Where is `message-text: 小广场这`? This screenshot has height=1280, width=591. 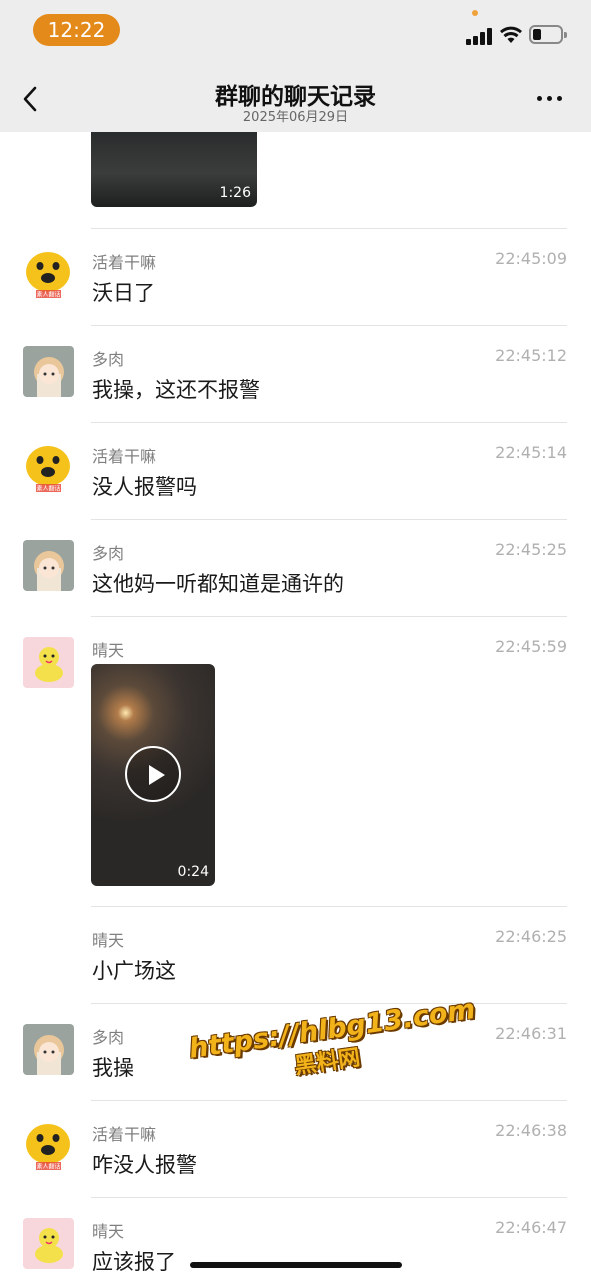
message-text: 小广场这 is located at coordinates (134, 970).